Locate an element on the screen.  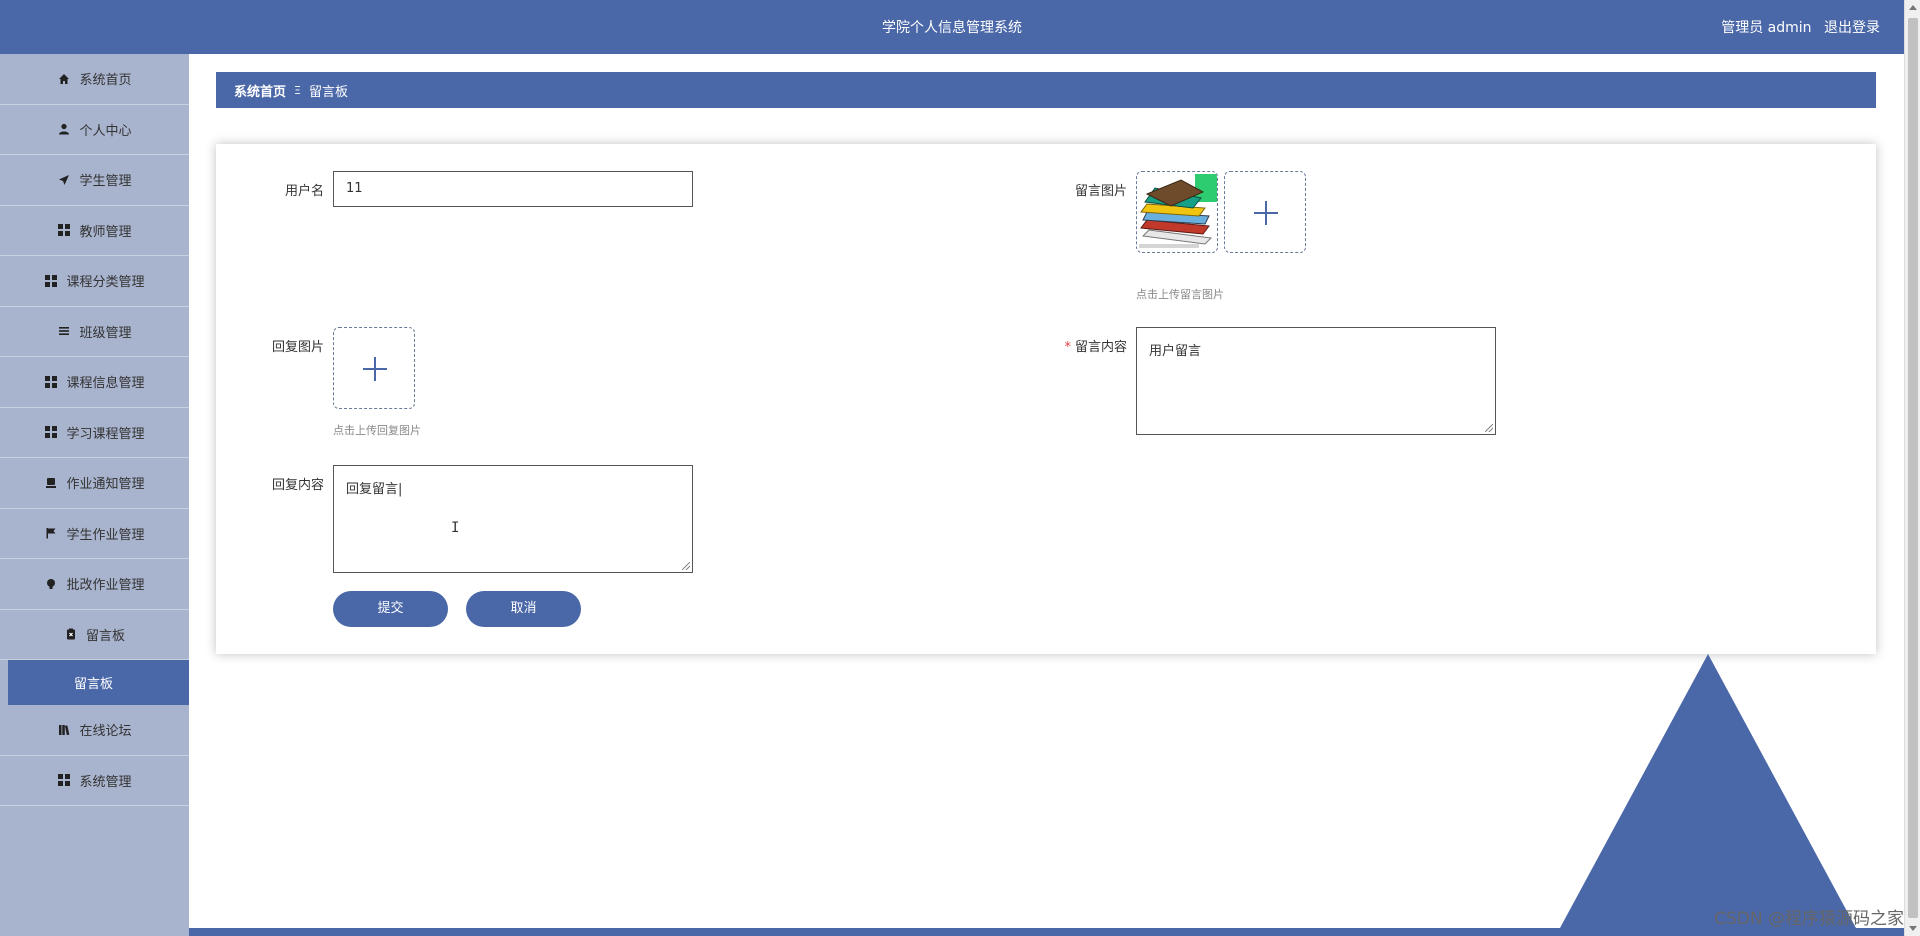
reply-content-value: 回复留言| is located at coordinates (374, 489).